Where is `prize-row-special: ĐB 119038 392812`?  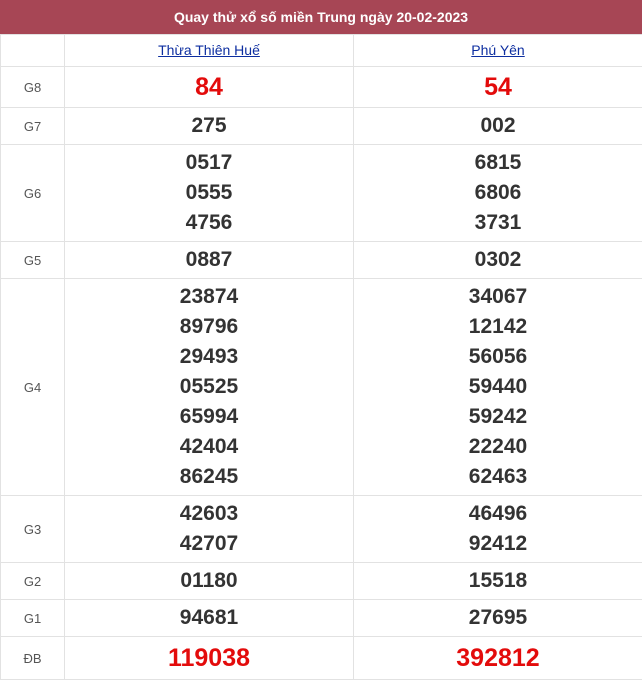 prize-row-special: ĐB 119038 392812 is located at coordinates (321, 658).